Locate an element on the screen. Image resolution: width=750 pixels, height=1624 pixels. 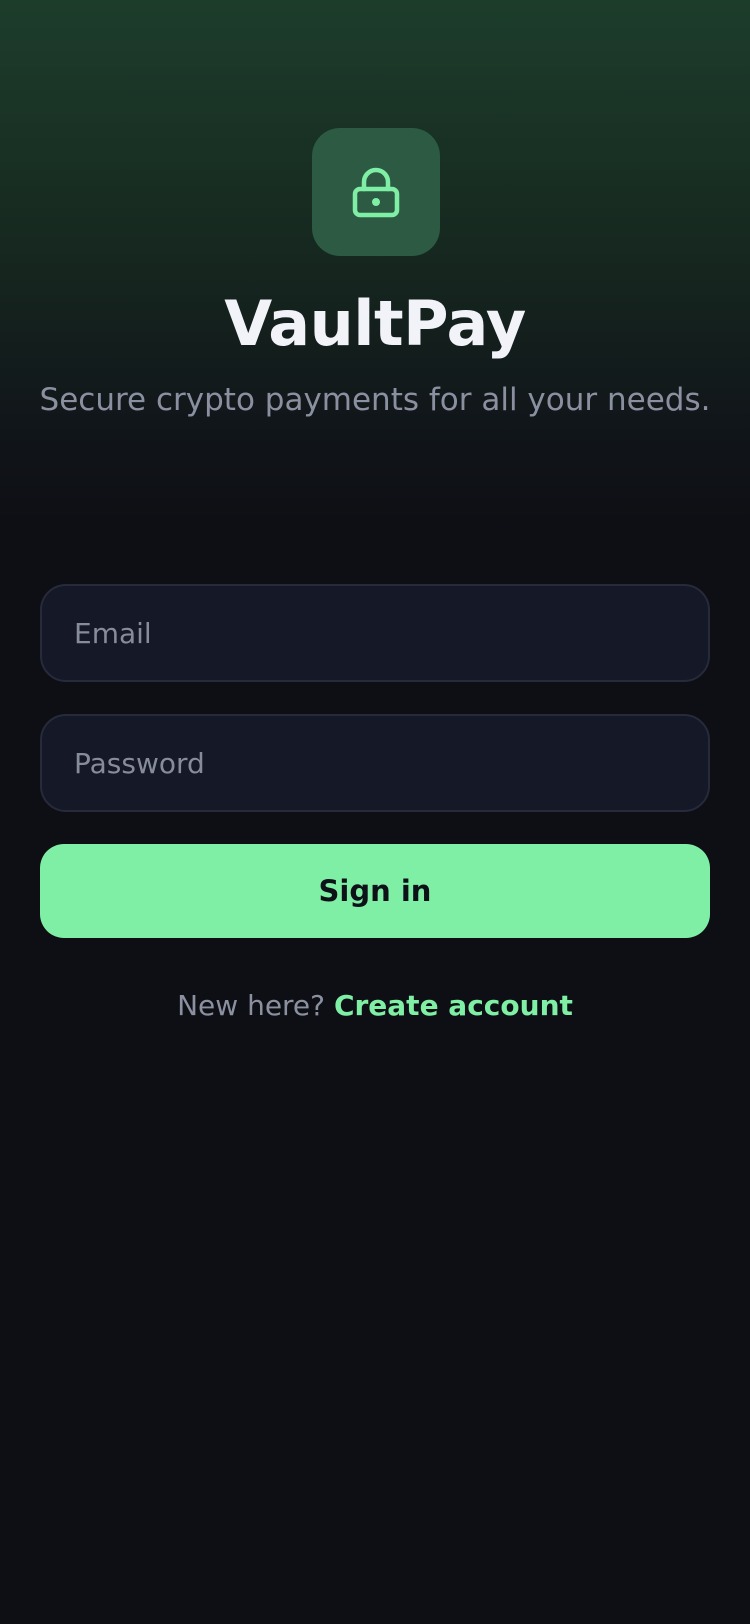
app-title: VaultPay is located at coordinates (375, 323).